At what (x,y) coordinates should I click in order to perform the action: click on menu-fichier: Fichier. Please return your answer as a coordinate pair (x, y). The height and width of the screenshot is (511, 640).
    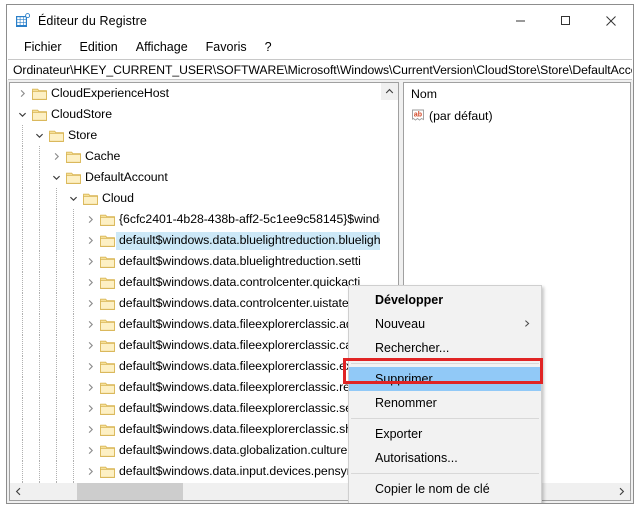
    Looking at the image, I should click on (43, 47).